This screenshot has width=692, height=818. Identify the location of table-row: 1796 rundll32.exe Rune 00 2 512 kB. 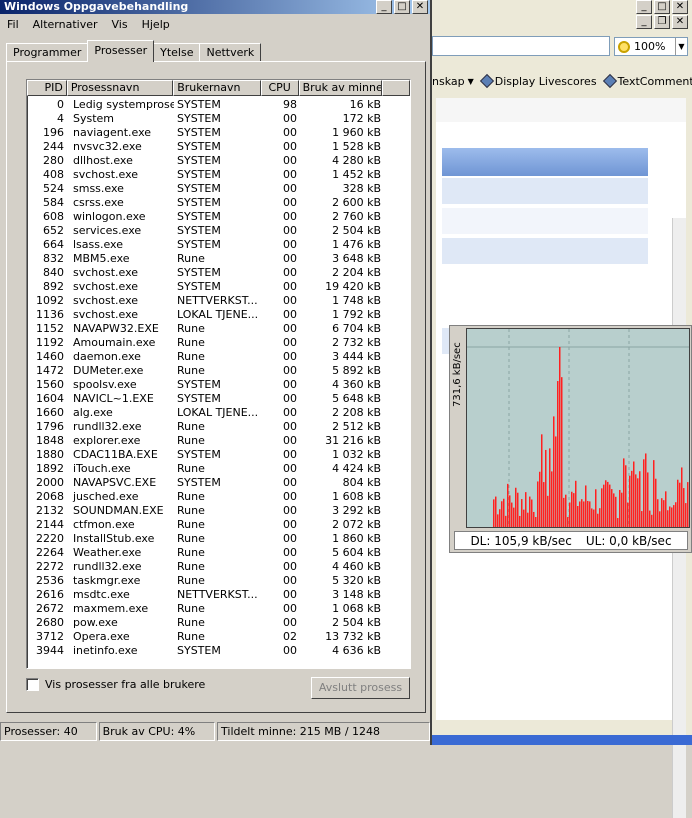
(218, 427).